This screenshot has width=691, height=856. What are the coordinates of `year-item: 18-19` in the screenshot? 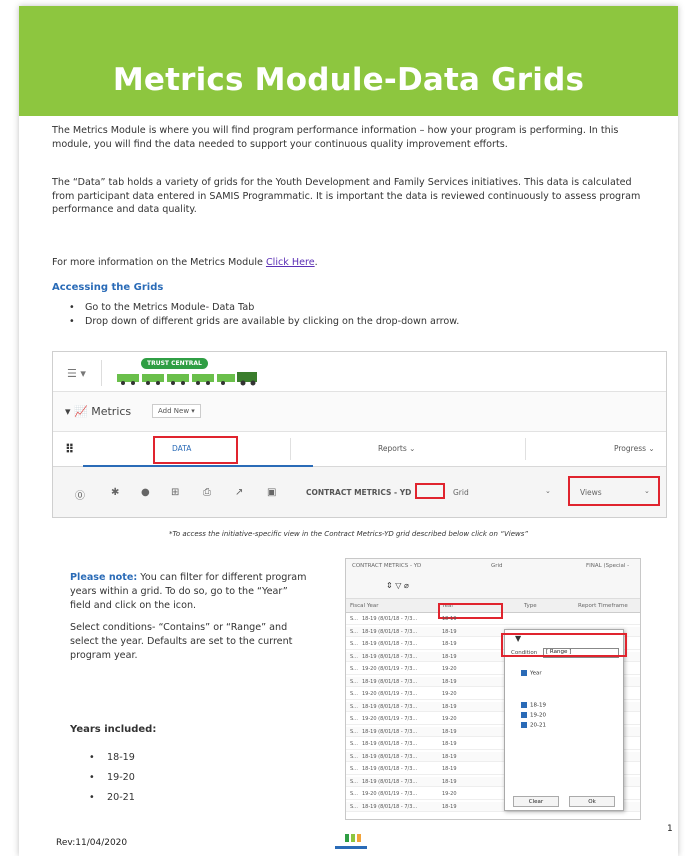 It's located at (112, 758).